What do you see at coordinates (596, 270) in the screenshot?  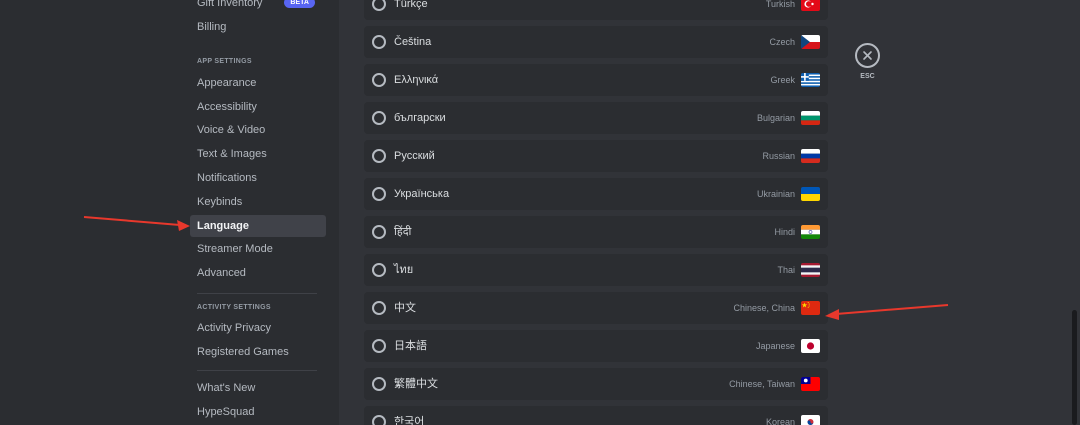 I see `language-option-thai: ไทย Thai` at bounding box center [596, 270].